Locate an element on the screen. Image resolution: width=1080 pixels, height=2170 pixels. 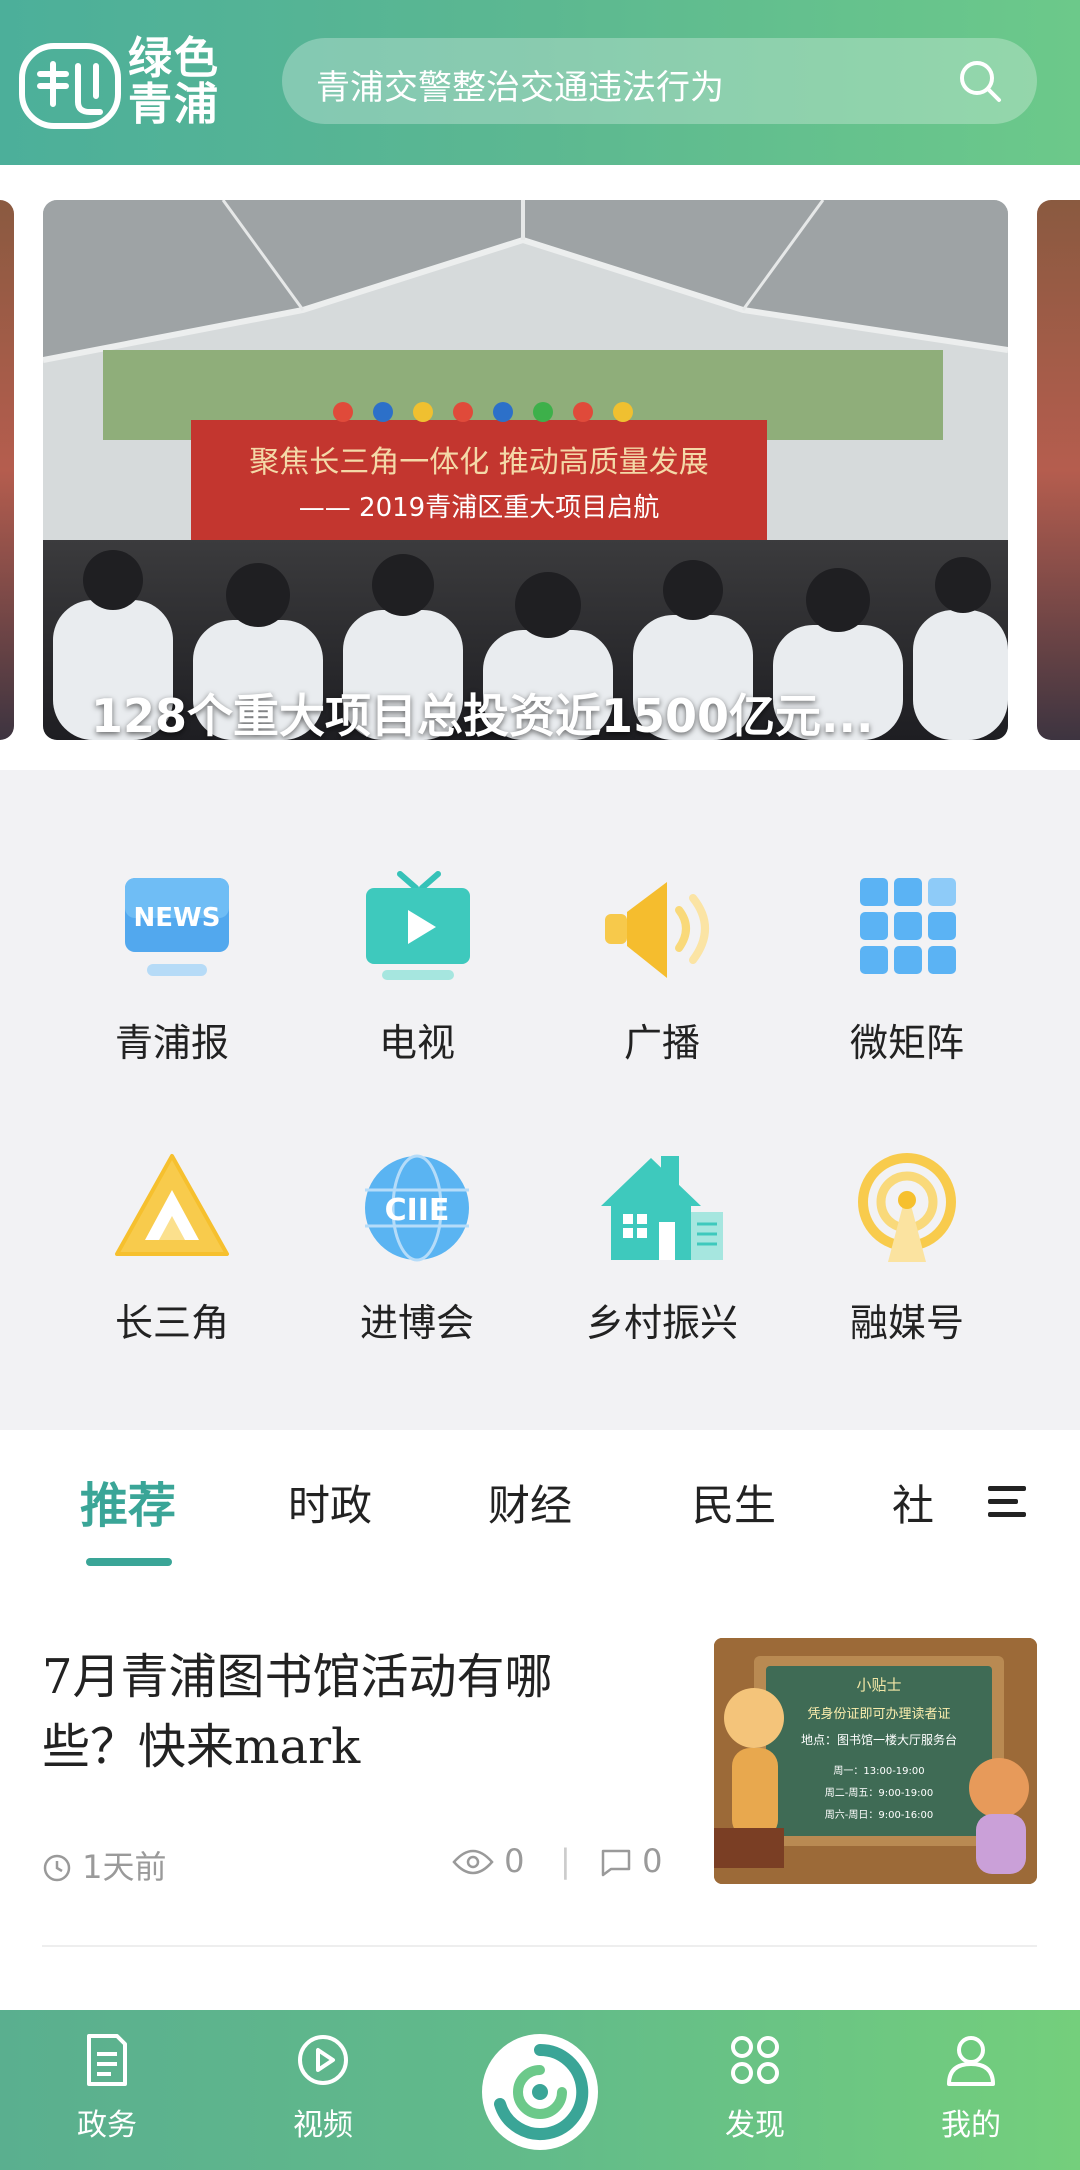
speaker-icon is located at coordinates (662, 930).